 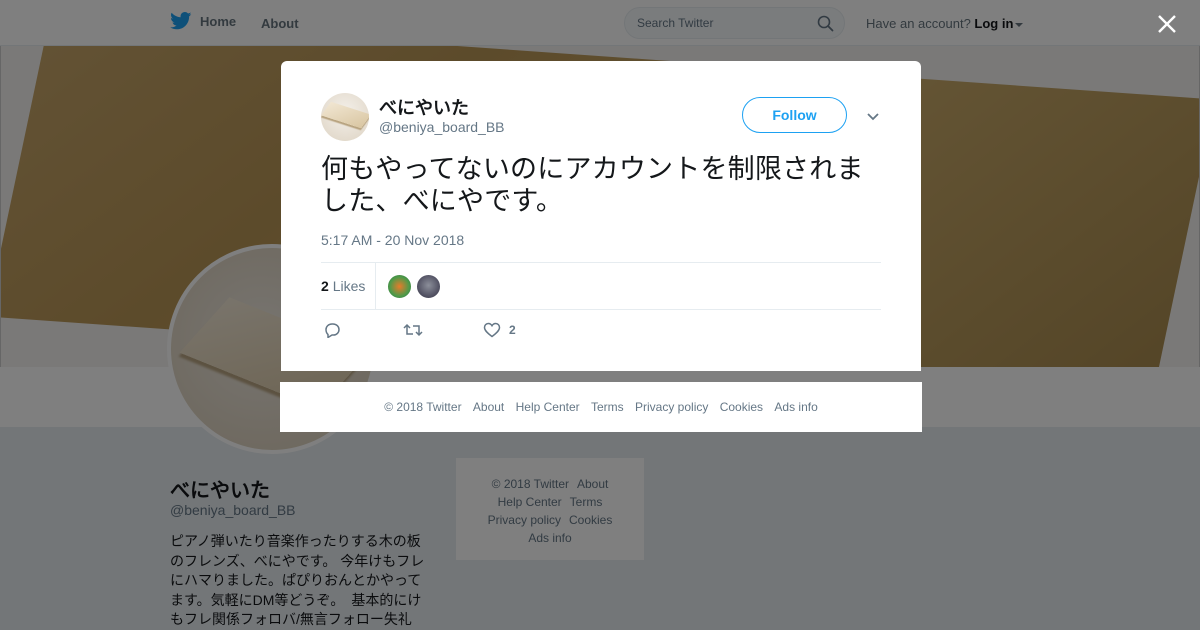 I want to click on close-button, so click(x=1167, y=24).